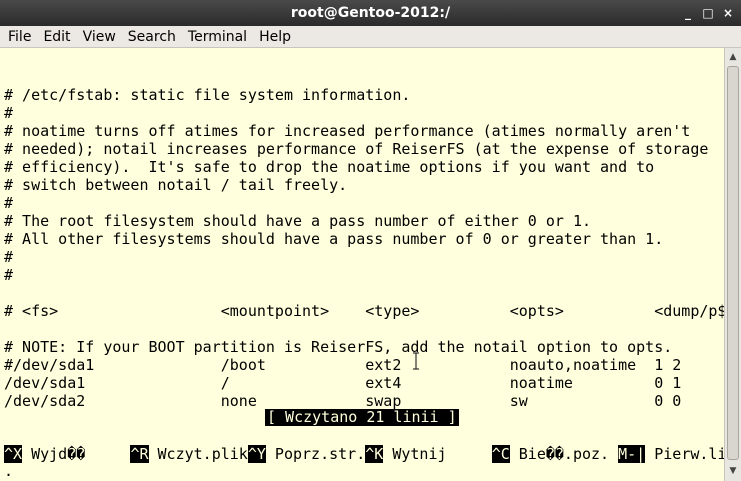 This screenshot has height=481, width=741. What do you see at coordinates (733, 471) in the screenshot?
I see `scroll-down-icon: ▼` at bounding box center [733, 471].